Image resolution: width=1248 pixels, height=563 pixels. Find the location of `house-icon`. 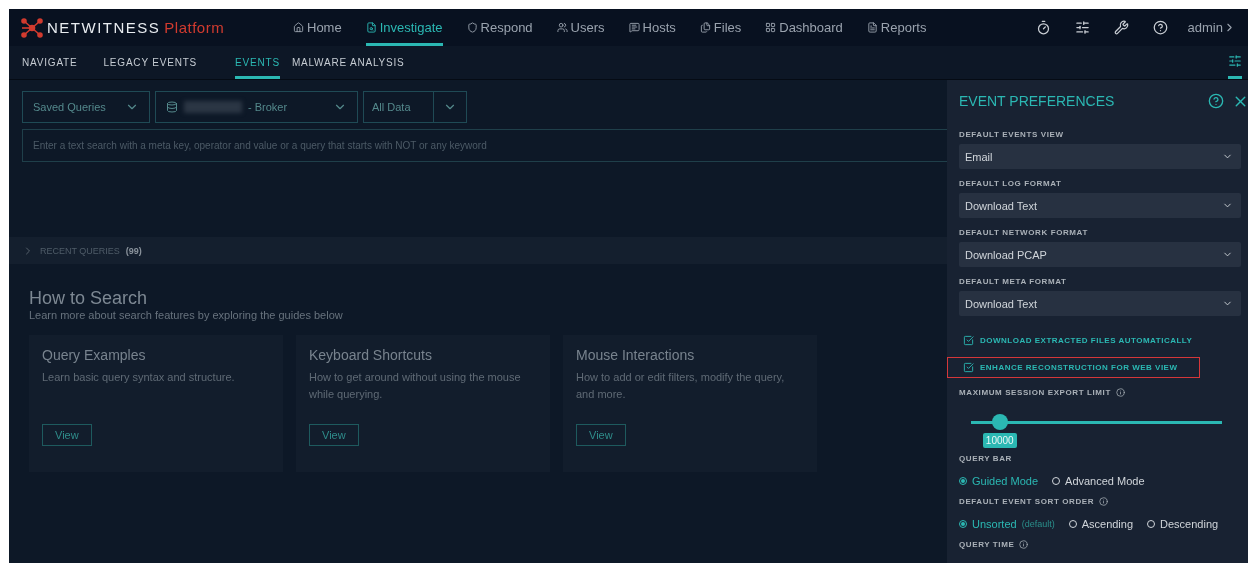

house-icon is located at coordinates (298, 27).